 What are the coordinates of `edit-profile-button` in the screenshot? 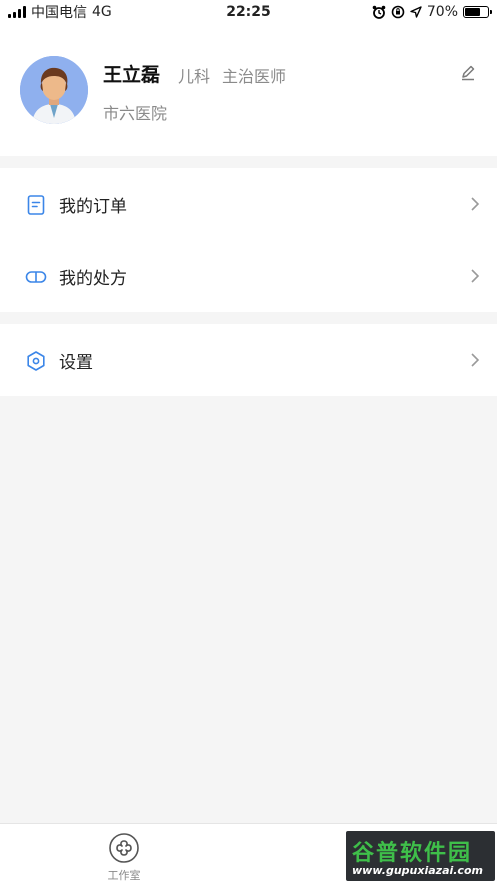 It's located at (468, 72).